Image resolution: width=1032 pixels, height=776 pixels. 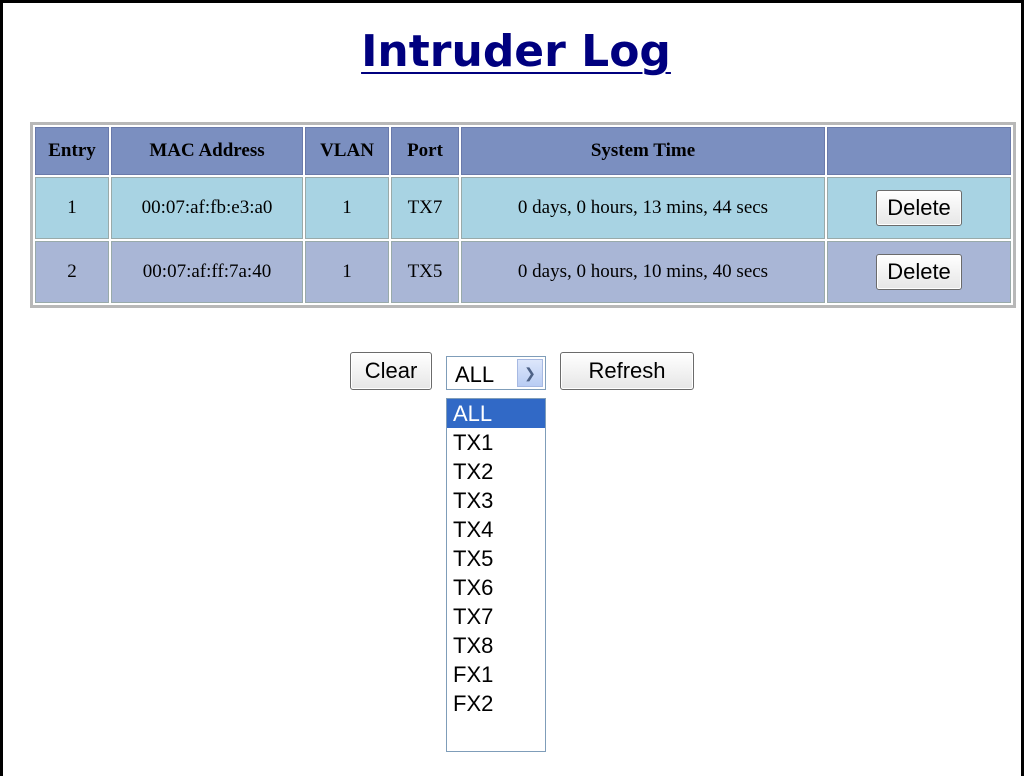 I want to click on column-header-mac: MAC Address, so click(x=207, y=151).